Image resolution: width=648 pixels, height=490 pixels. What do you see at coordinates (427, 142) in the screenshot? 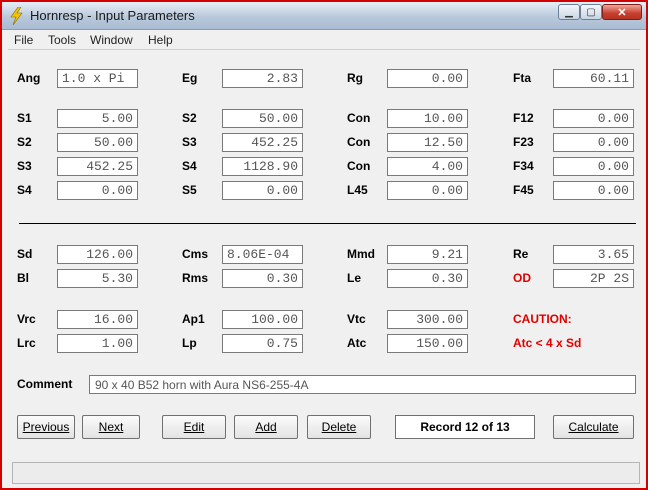
I see `field-con-2: 12.50` at bounding box center [427, 142].